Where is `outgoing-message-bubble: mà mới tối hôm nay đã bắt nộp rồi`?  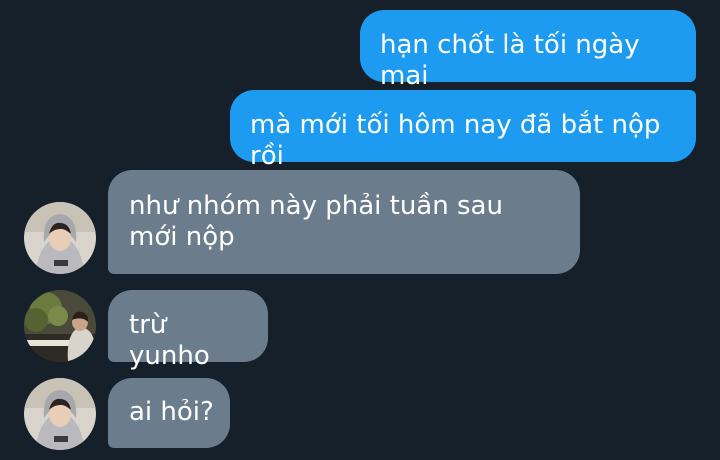 outgoing-message-bubble: mà mới tối hôm nay đã bắt nộp rồi is located at coordinates (463, 130).